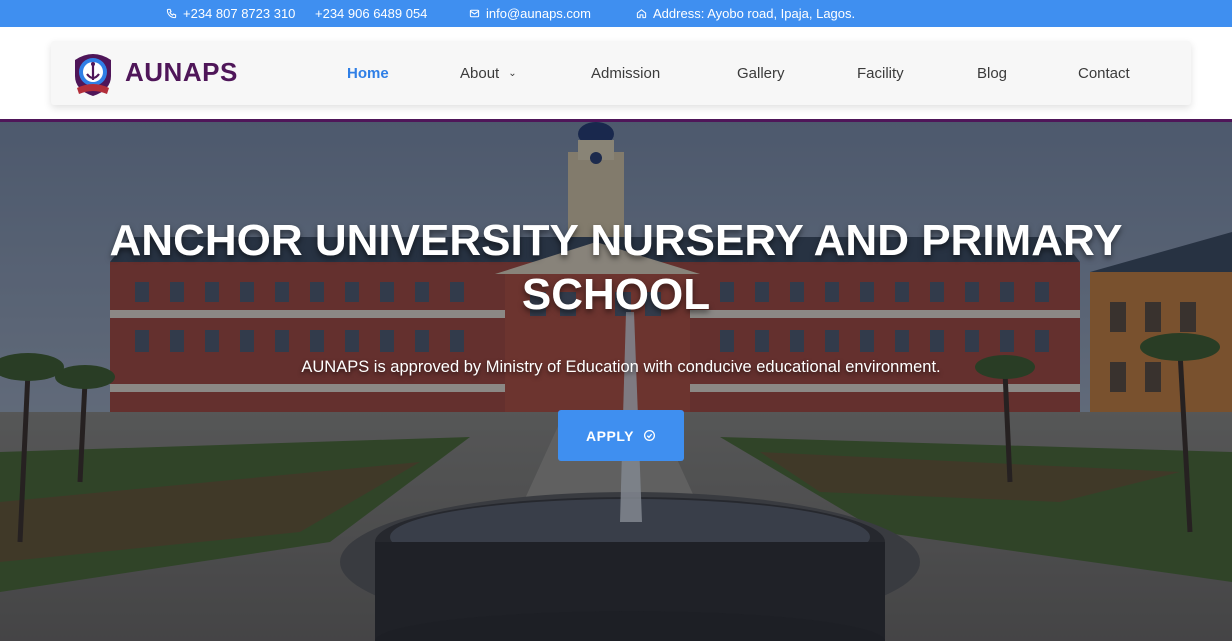 The image size is (1232, 641). Describe the element at coordinates (480, 73) in the screenshot. I see `nav-about-label: About` at that location.